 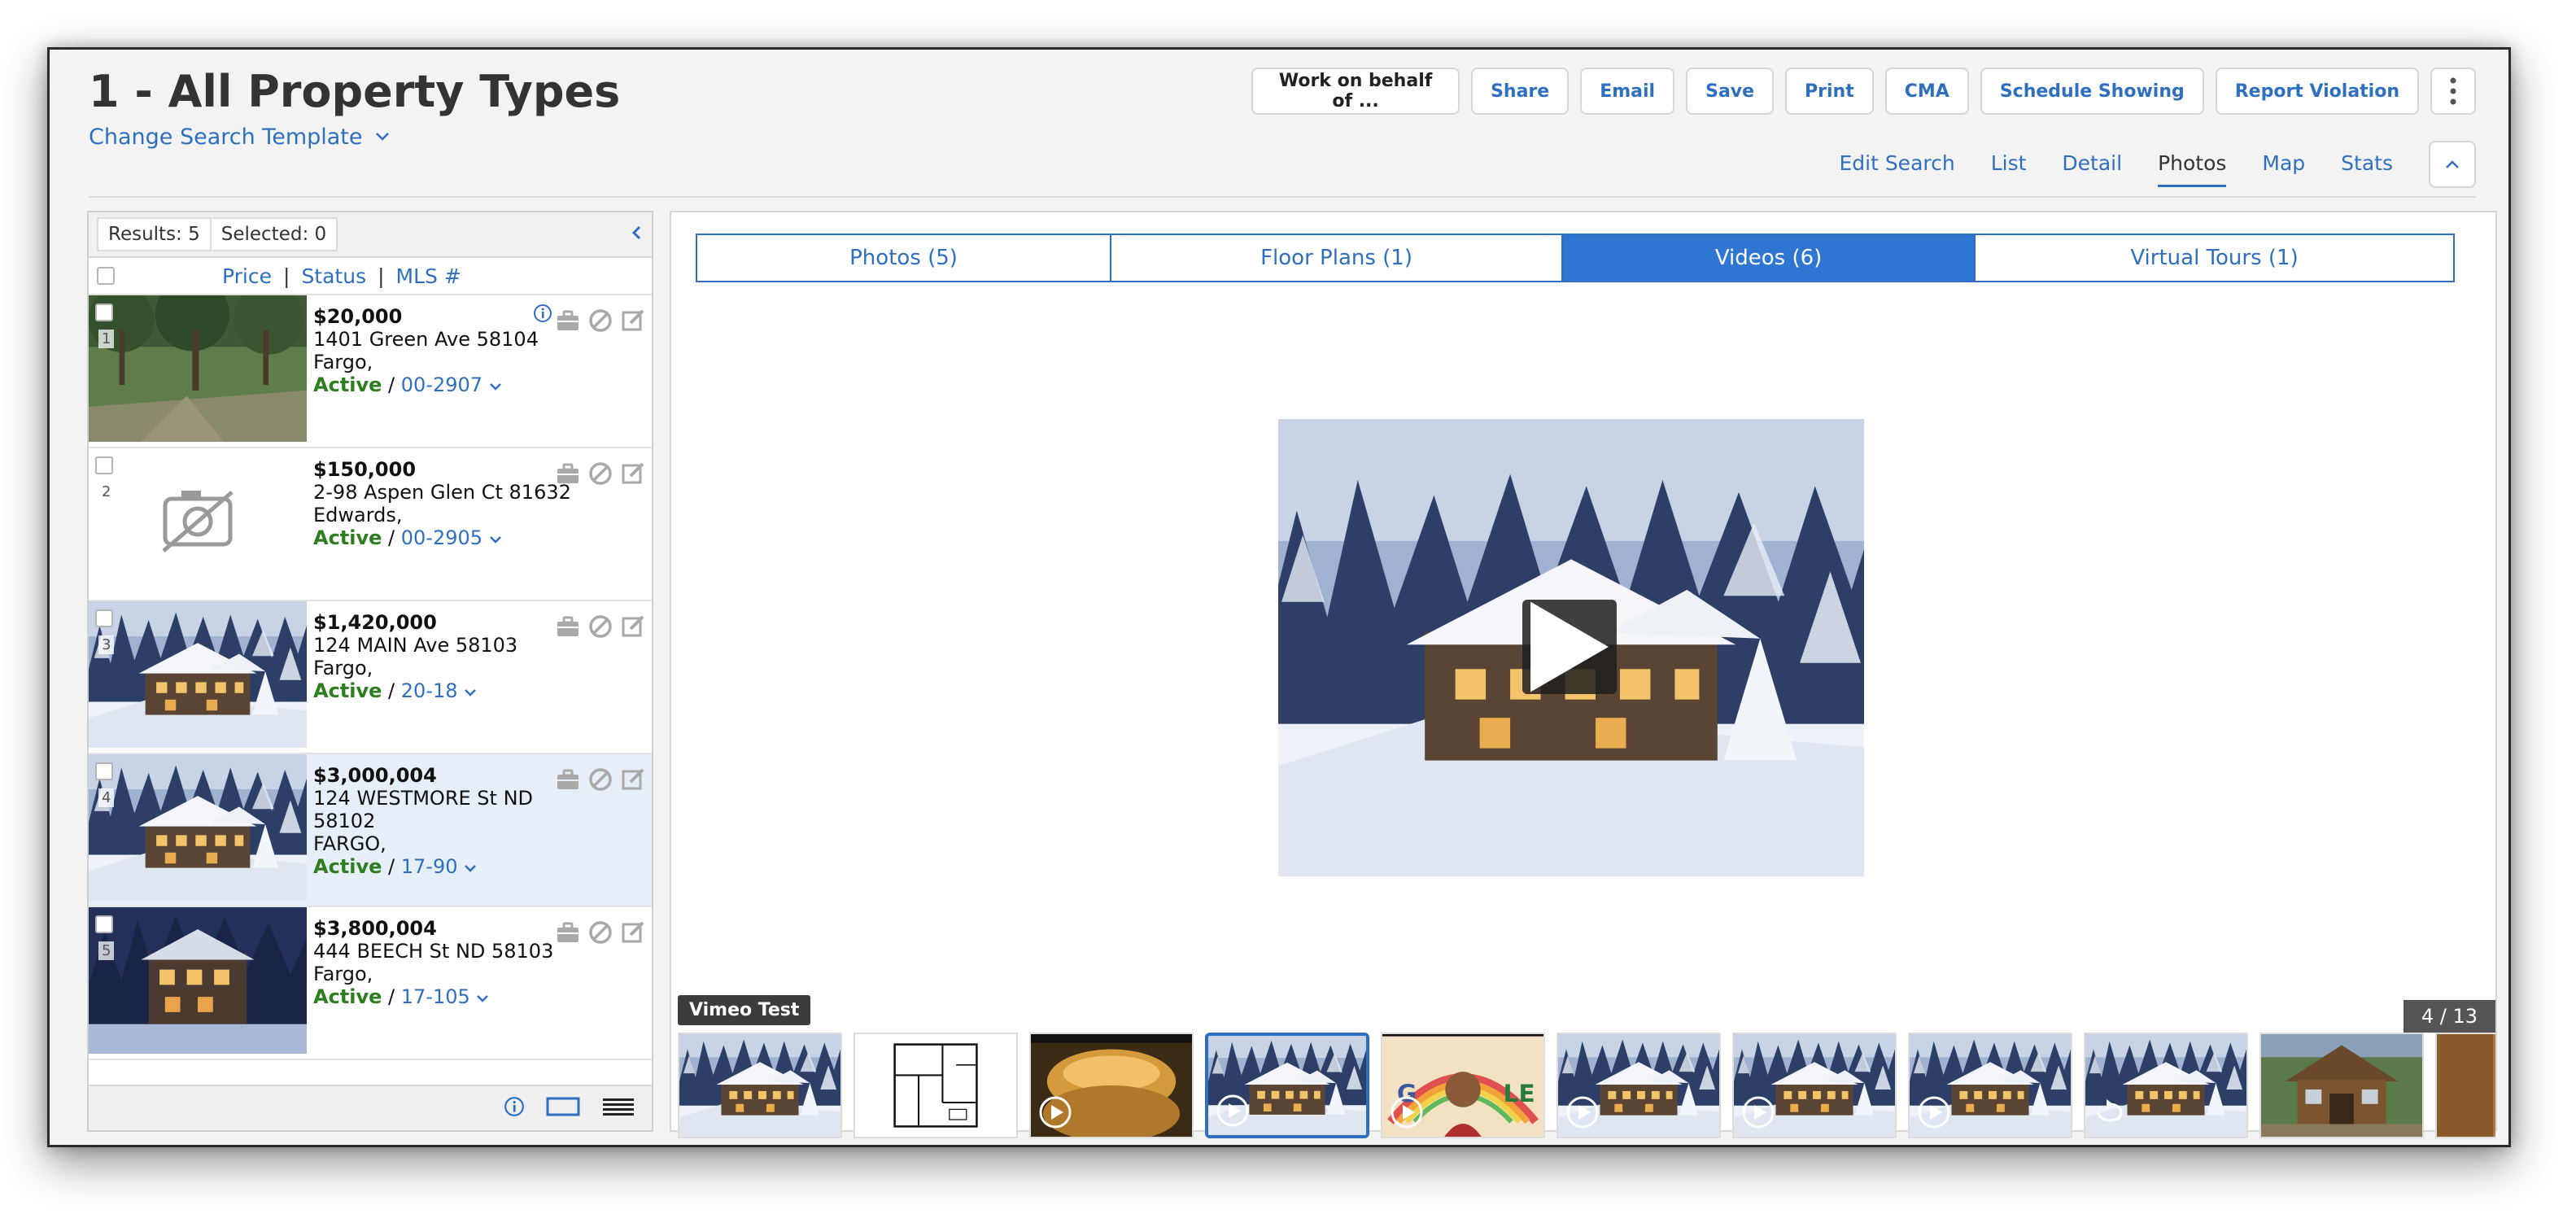 What do you see at coordinates (563, 1108) in the screenshot?
I see `card-view-icon` at bounding box center [563, 1108].